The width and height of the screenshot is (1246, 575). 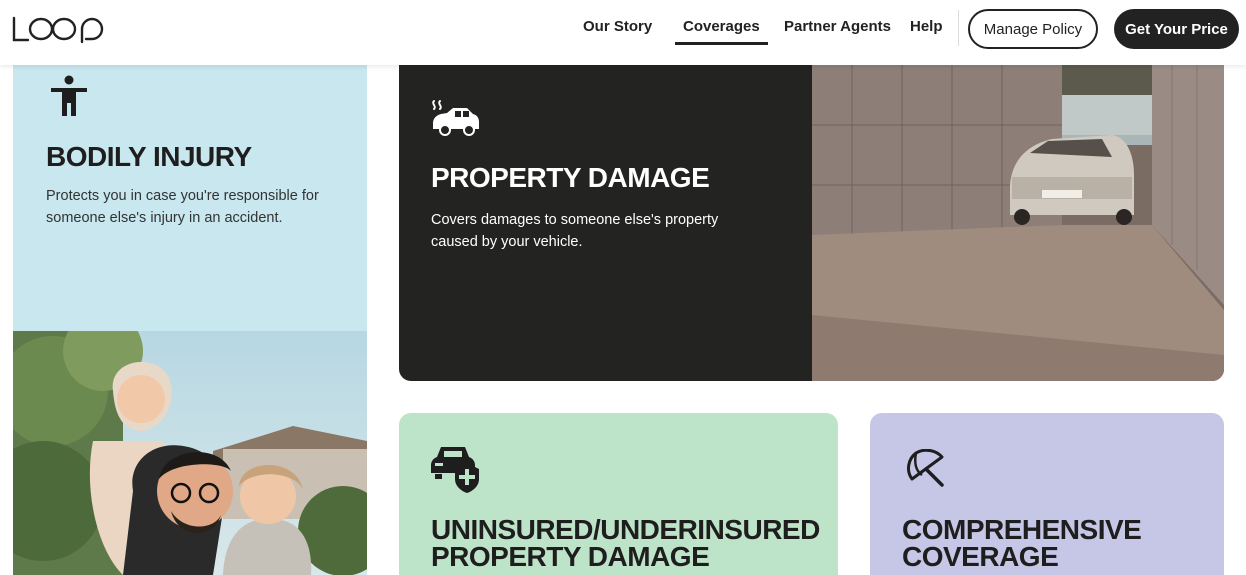 What do you see at coordinates (721, 31) in the screenshot?
I see `nav-coverages: Coverages` at bounding box center [721, 31].